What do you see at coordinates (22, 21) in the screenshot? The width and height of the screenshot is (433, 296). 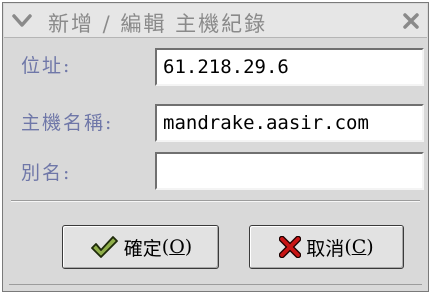 I see `chevron-down-icon` at bounding box center [22, 21].